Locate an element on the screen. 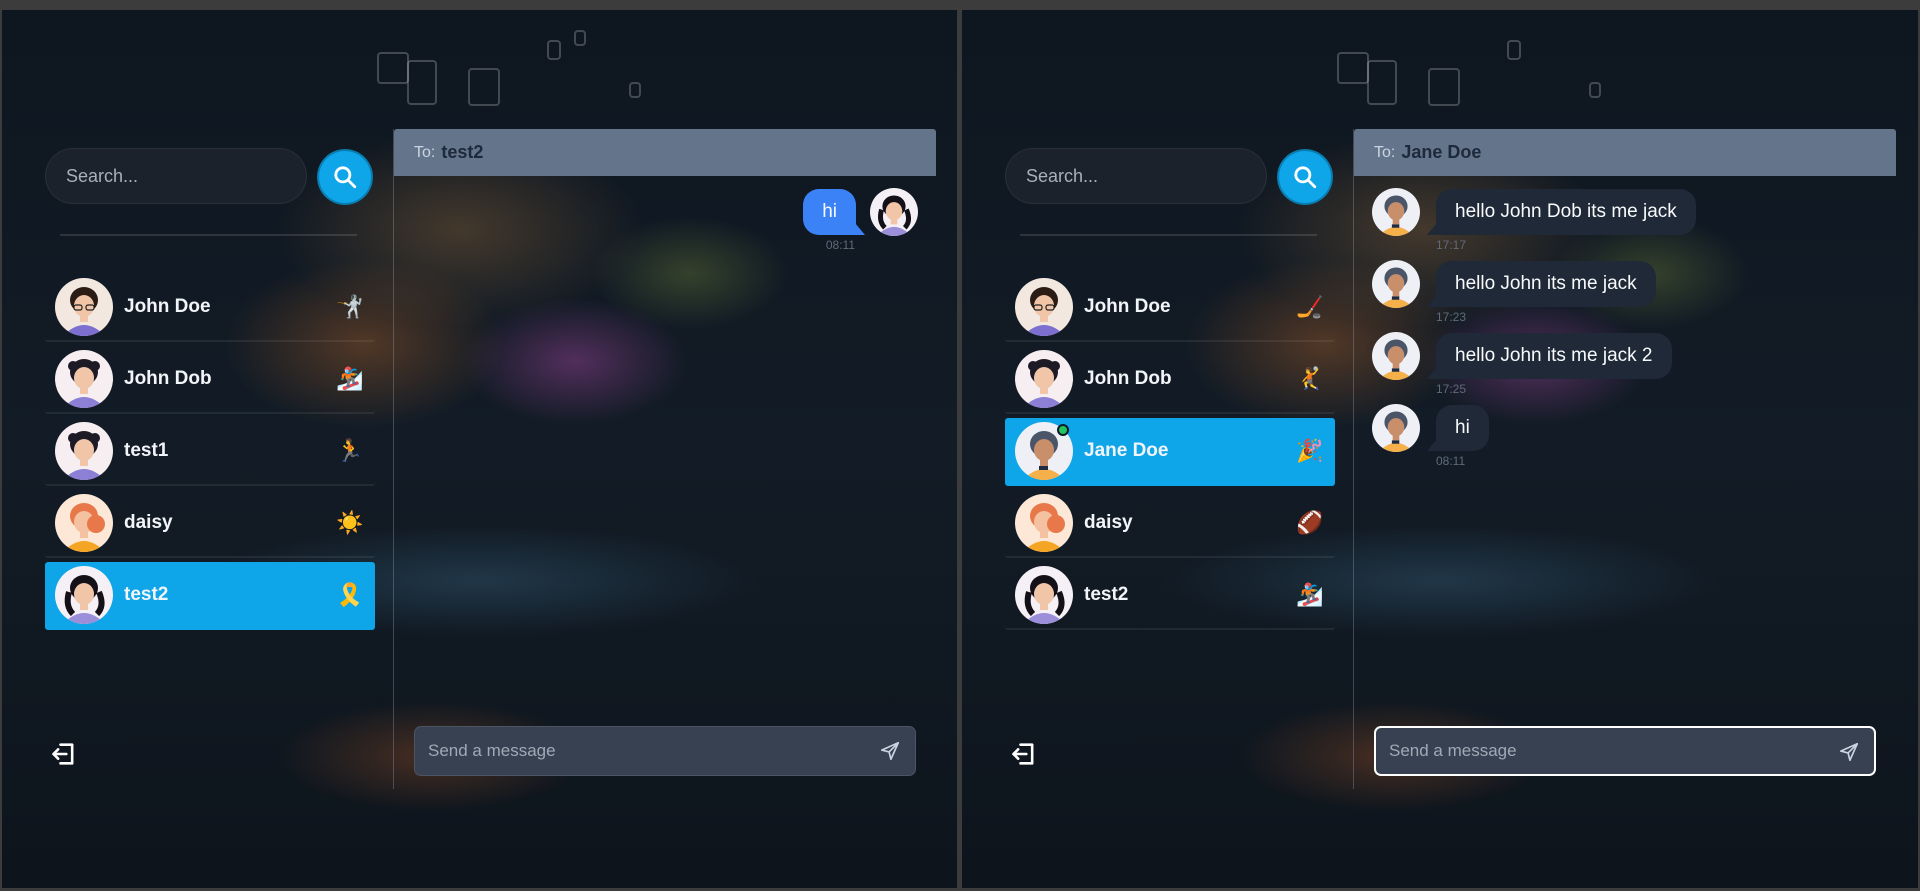  message-row: hello John its me jack is located at coordinates (1625, 284).